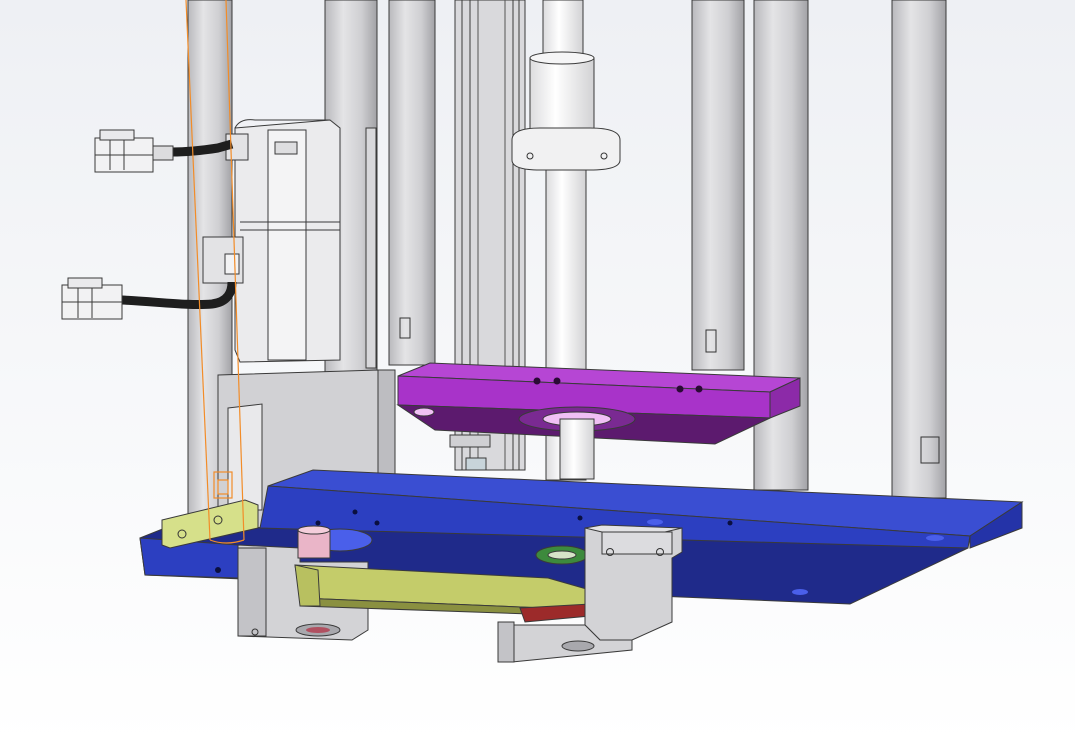 This screenshot has height=745, width=1075. I want to click on driven-pulley, so click(562, 555).